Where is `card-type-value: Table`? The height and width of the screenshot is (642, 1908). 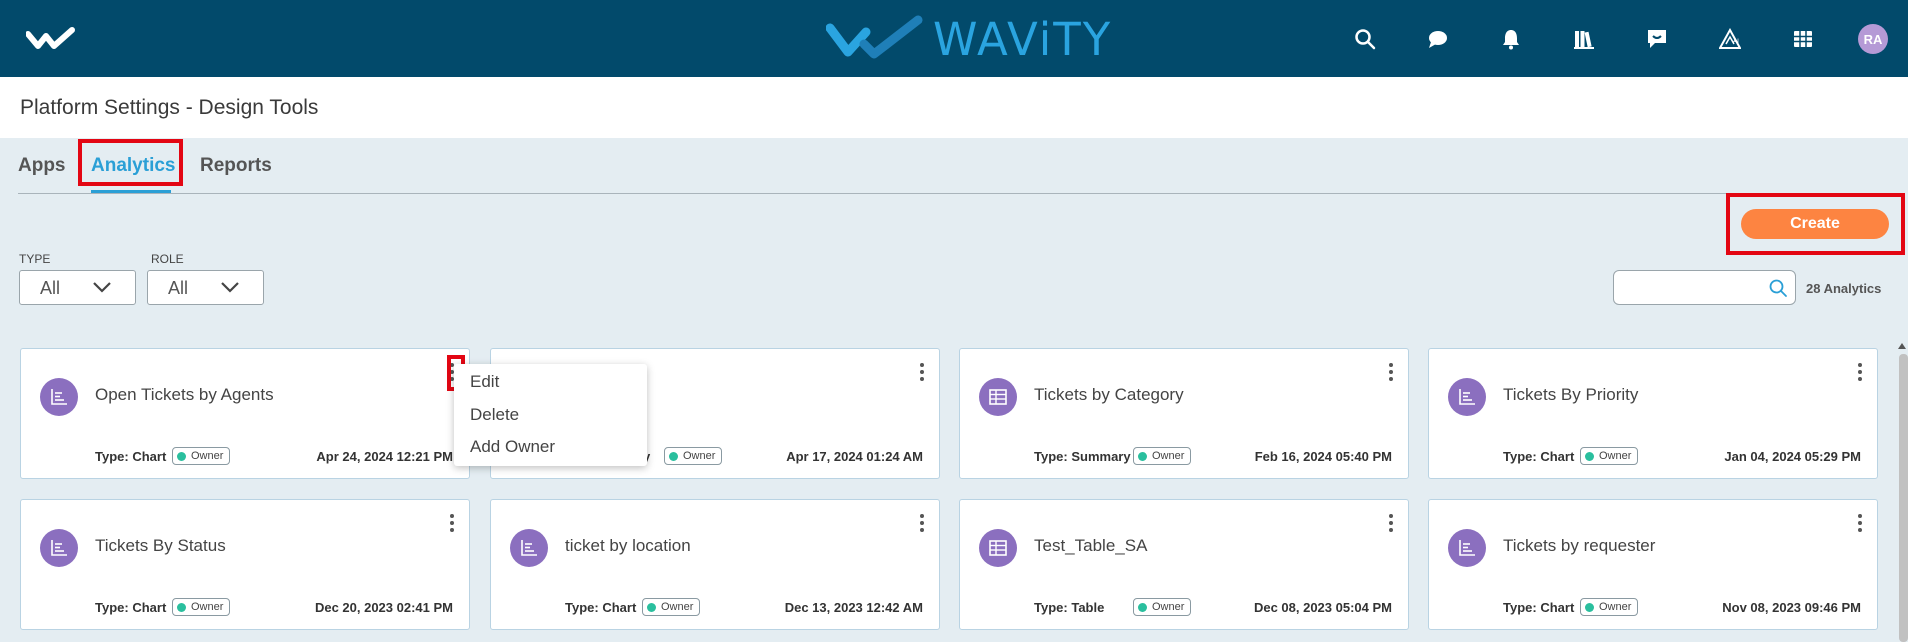
card-type-value: Table is located at coordinates (1088, 607).